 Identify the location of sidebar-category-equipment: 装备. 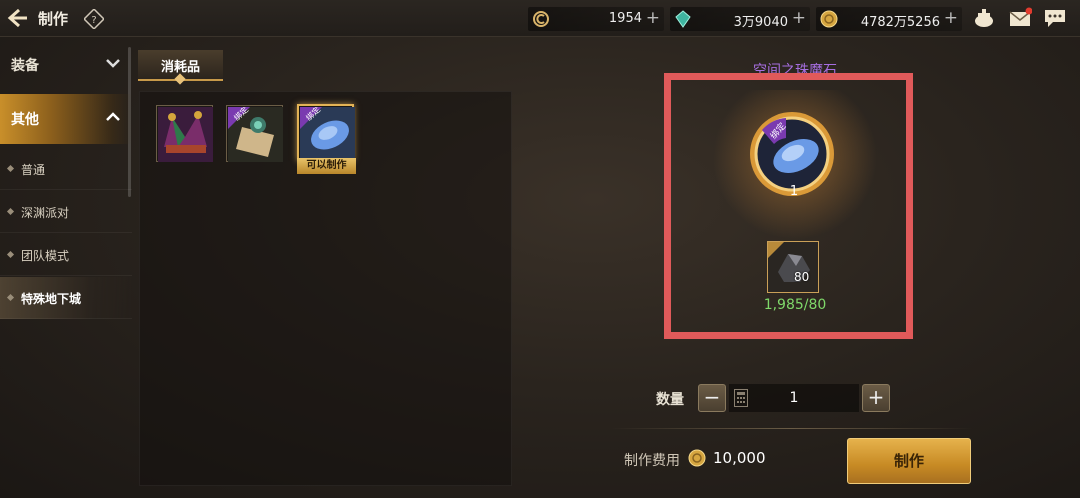
(66, 65).